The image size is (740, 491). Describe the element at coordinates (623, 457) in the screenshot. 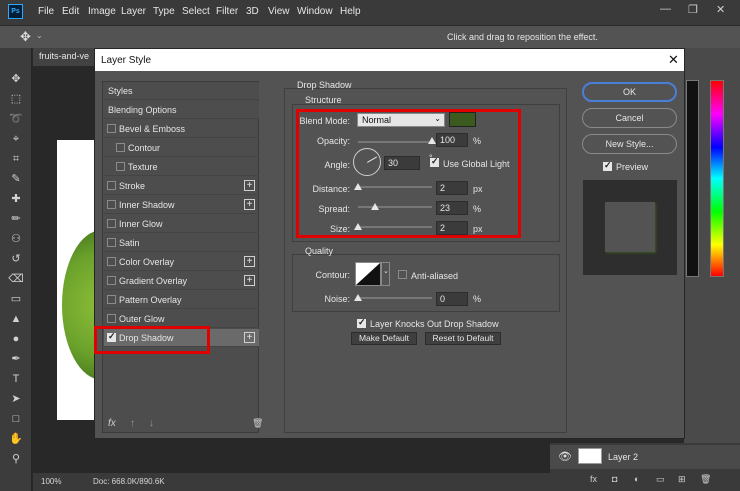

I see `layer-name: Layer 2` at that location.